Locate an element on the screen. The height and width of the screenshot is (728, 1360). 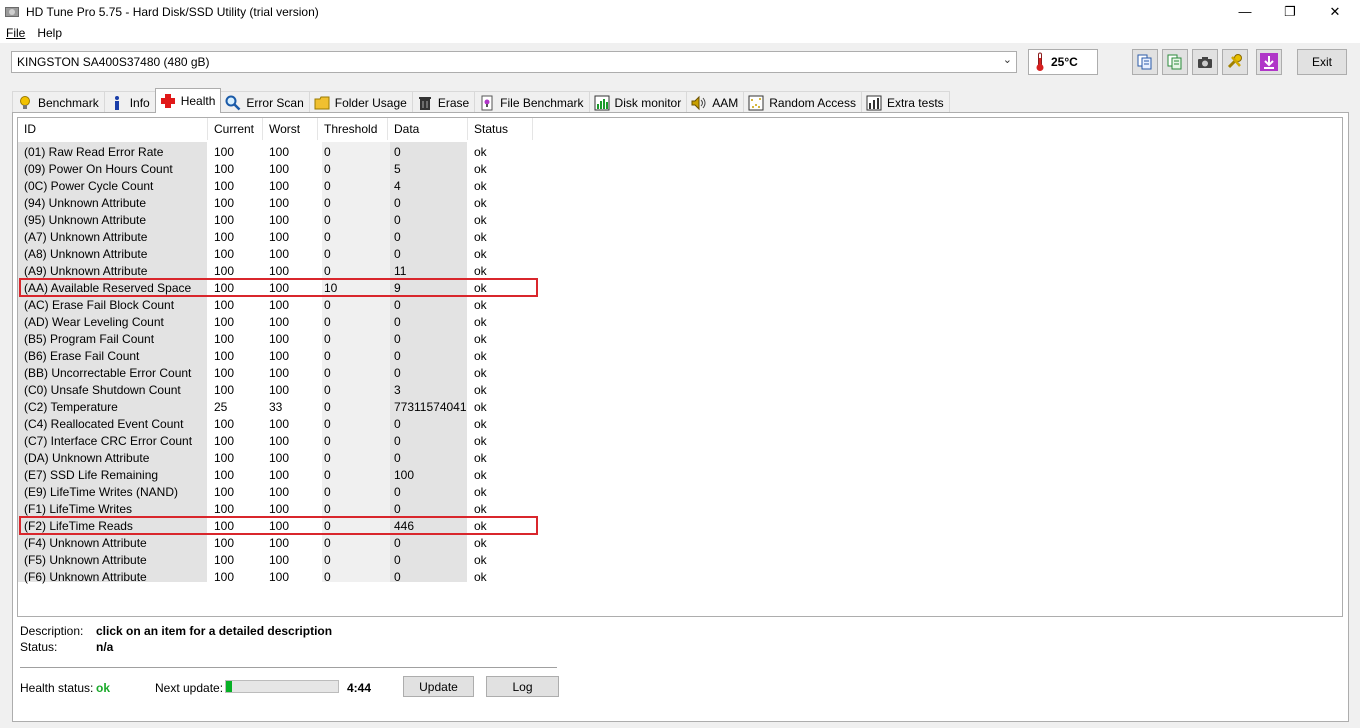
cell-data: 77311574041 is located at coordinates (430, 407).